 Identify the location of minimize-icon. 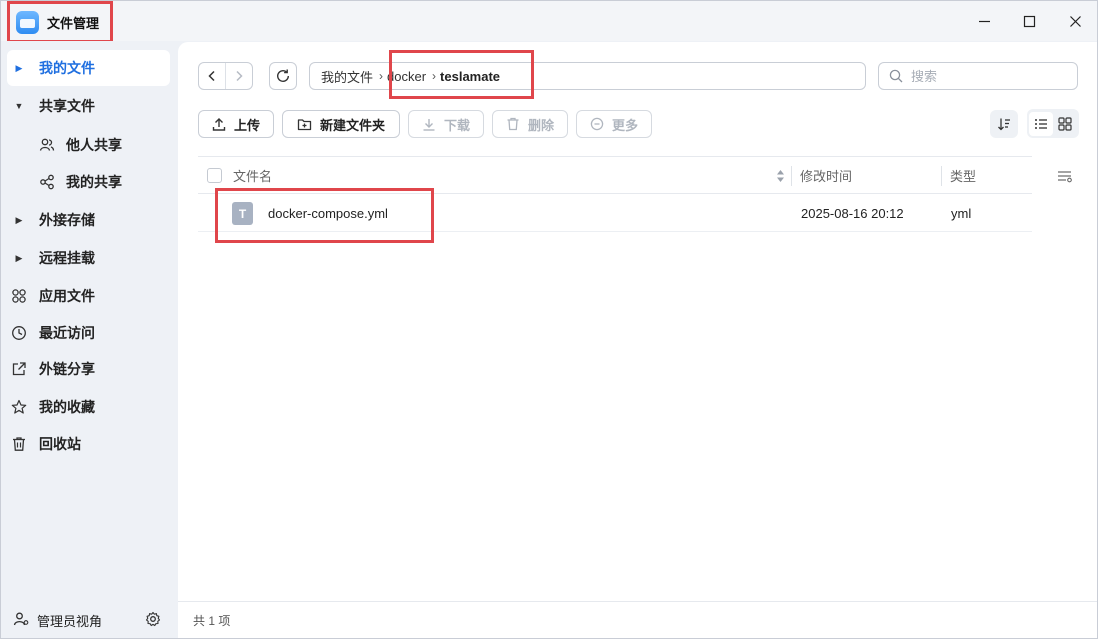
(984, 21).